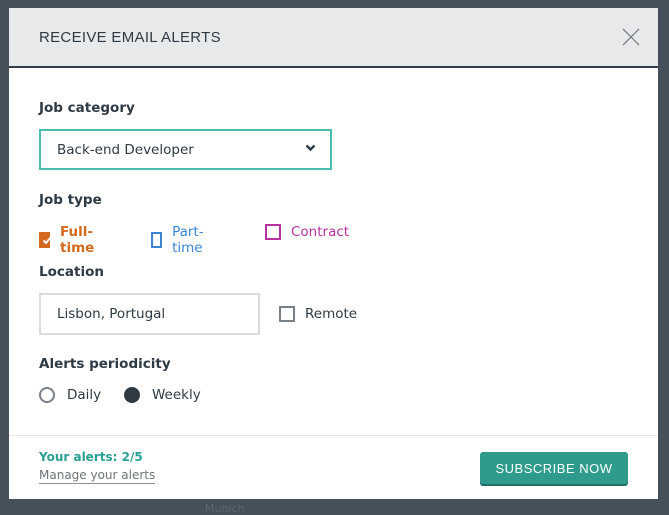 The width and height of the screenshot is (669, 515). Describe the element at coordinates (87, 108) in the screenshot. I see `job-category-label: Job category` at that location.